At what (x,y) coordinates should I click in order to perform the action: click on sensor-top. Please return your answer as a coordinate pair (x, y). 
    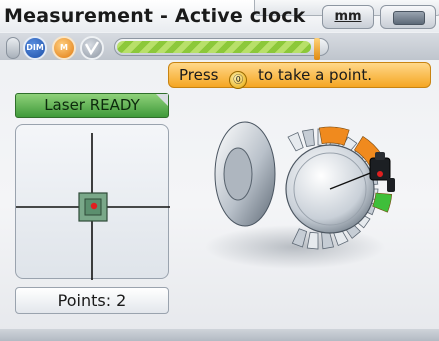
    Looking at the image, I should click on (380, 156).